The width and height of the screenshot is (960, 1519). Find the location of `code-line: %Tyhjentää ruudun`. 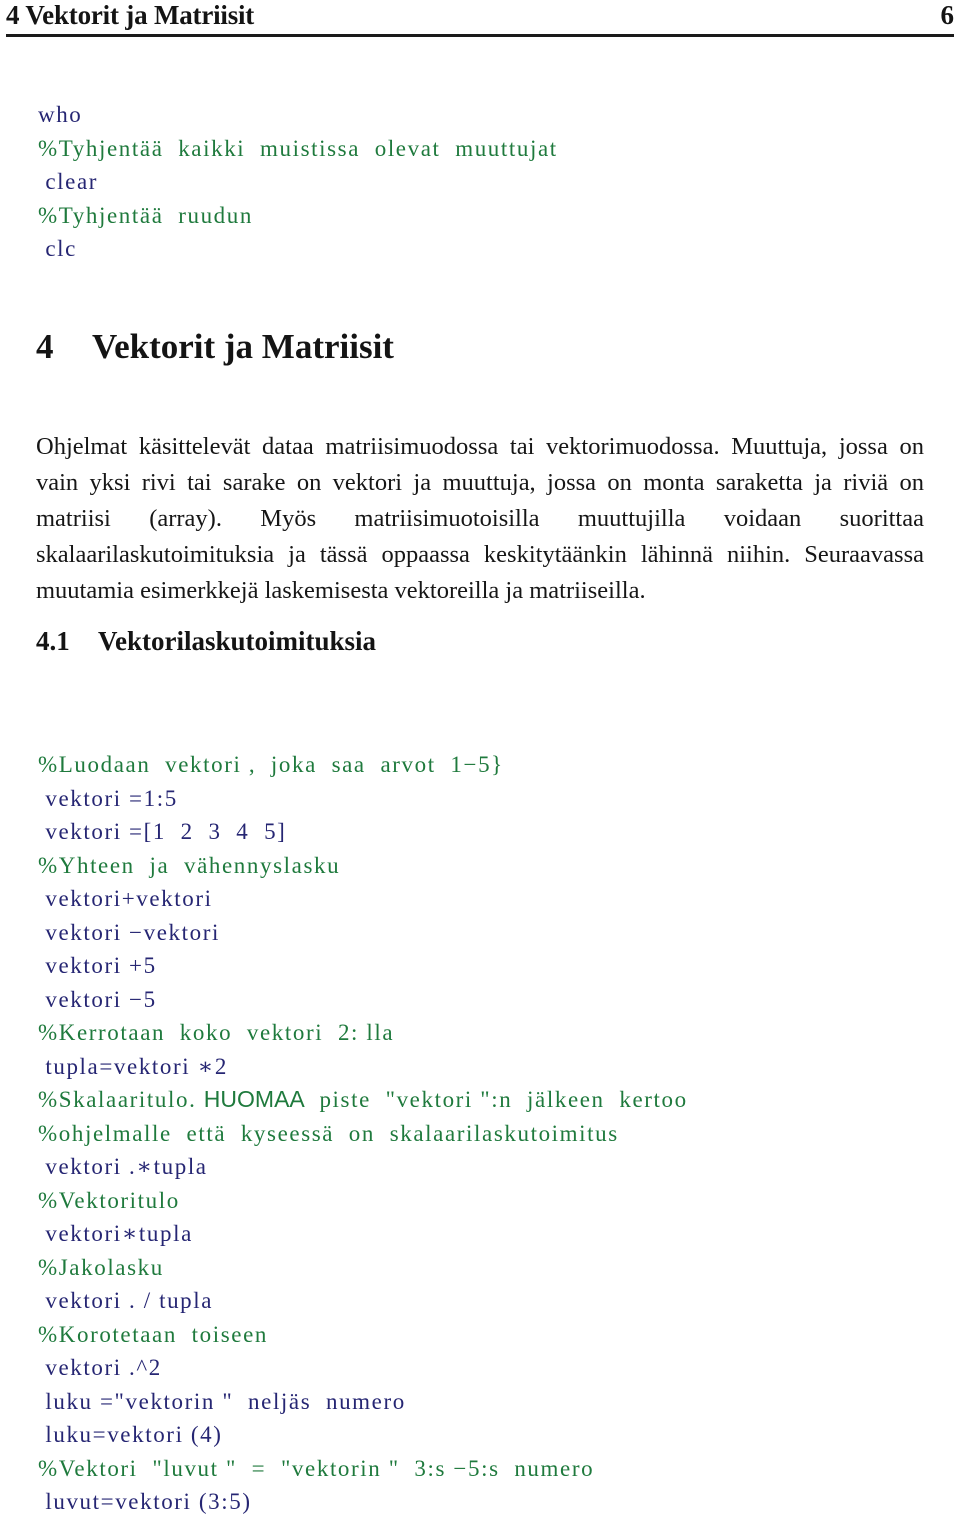

code-line: %Tyhjentää ruudun is located at coordinates (145, 215).